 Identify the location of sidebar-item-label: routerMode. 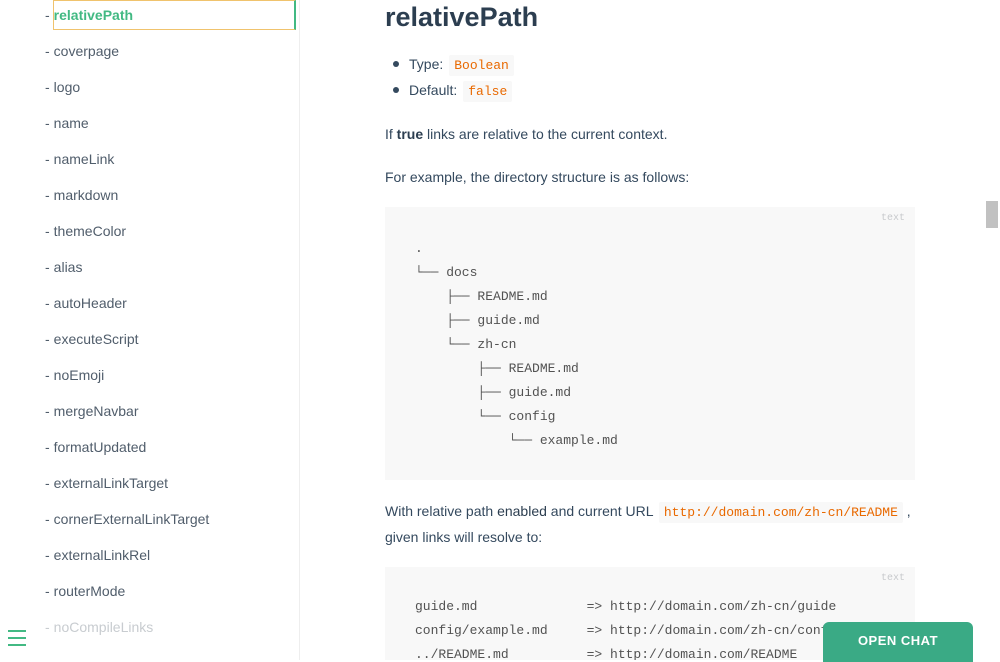
(89, 591).